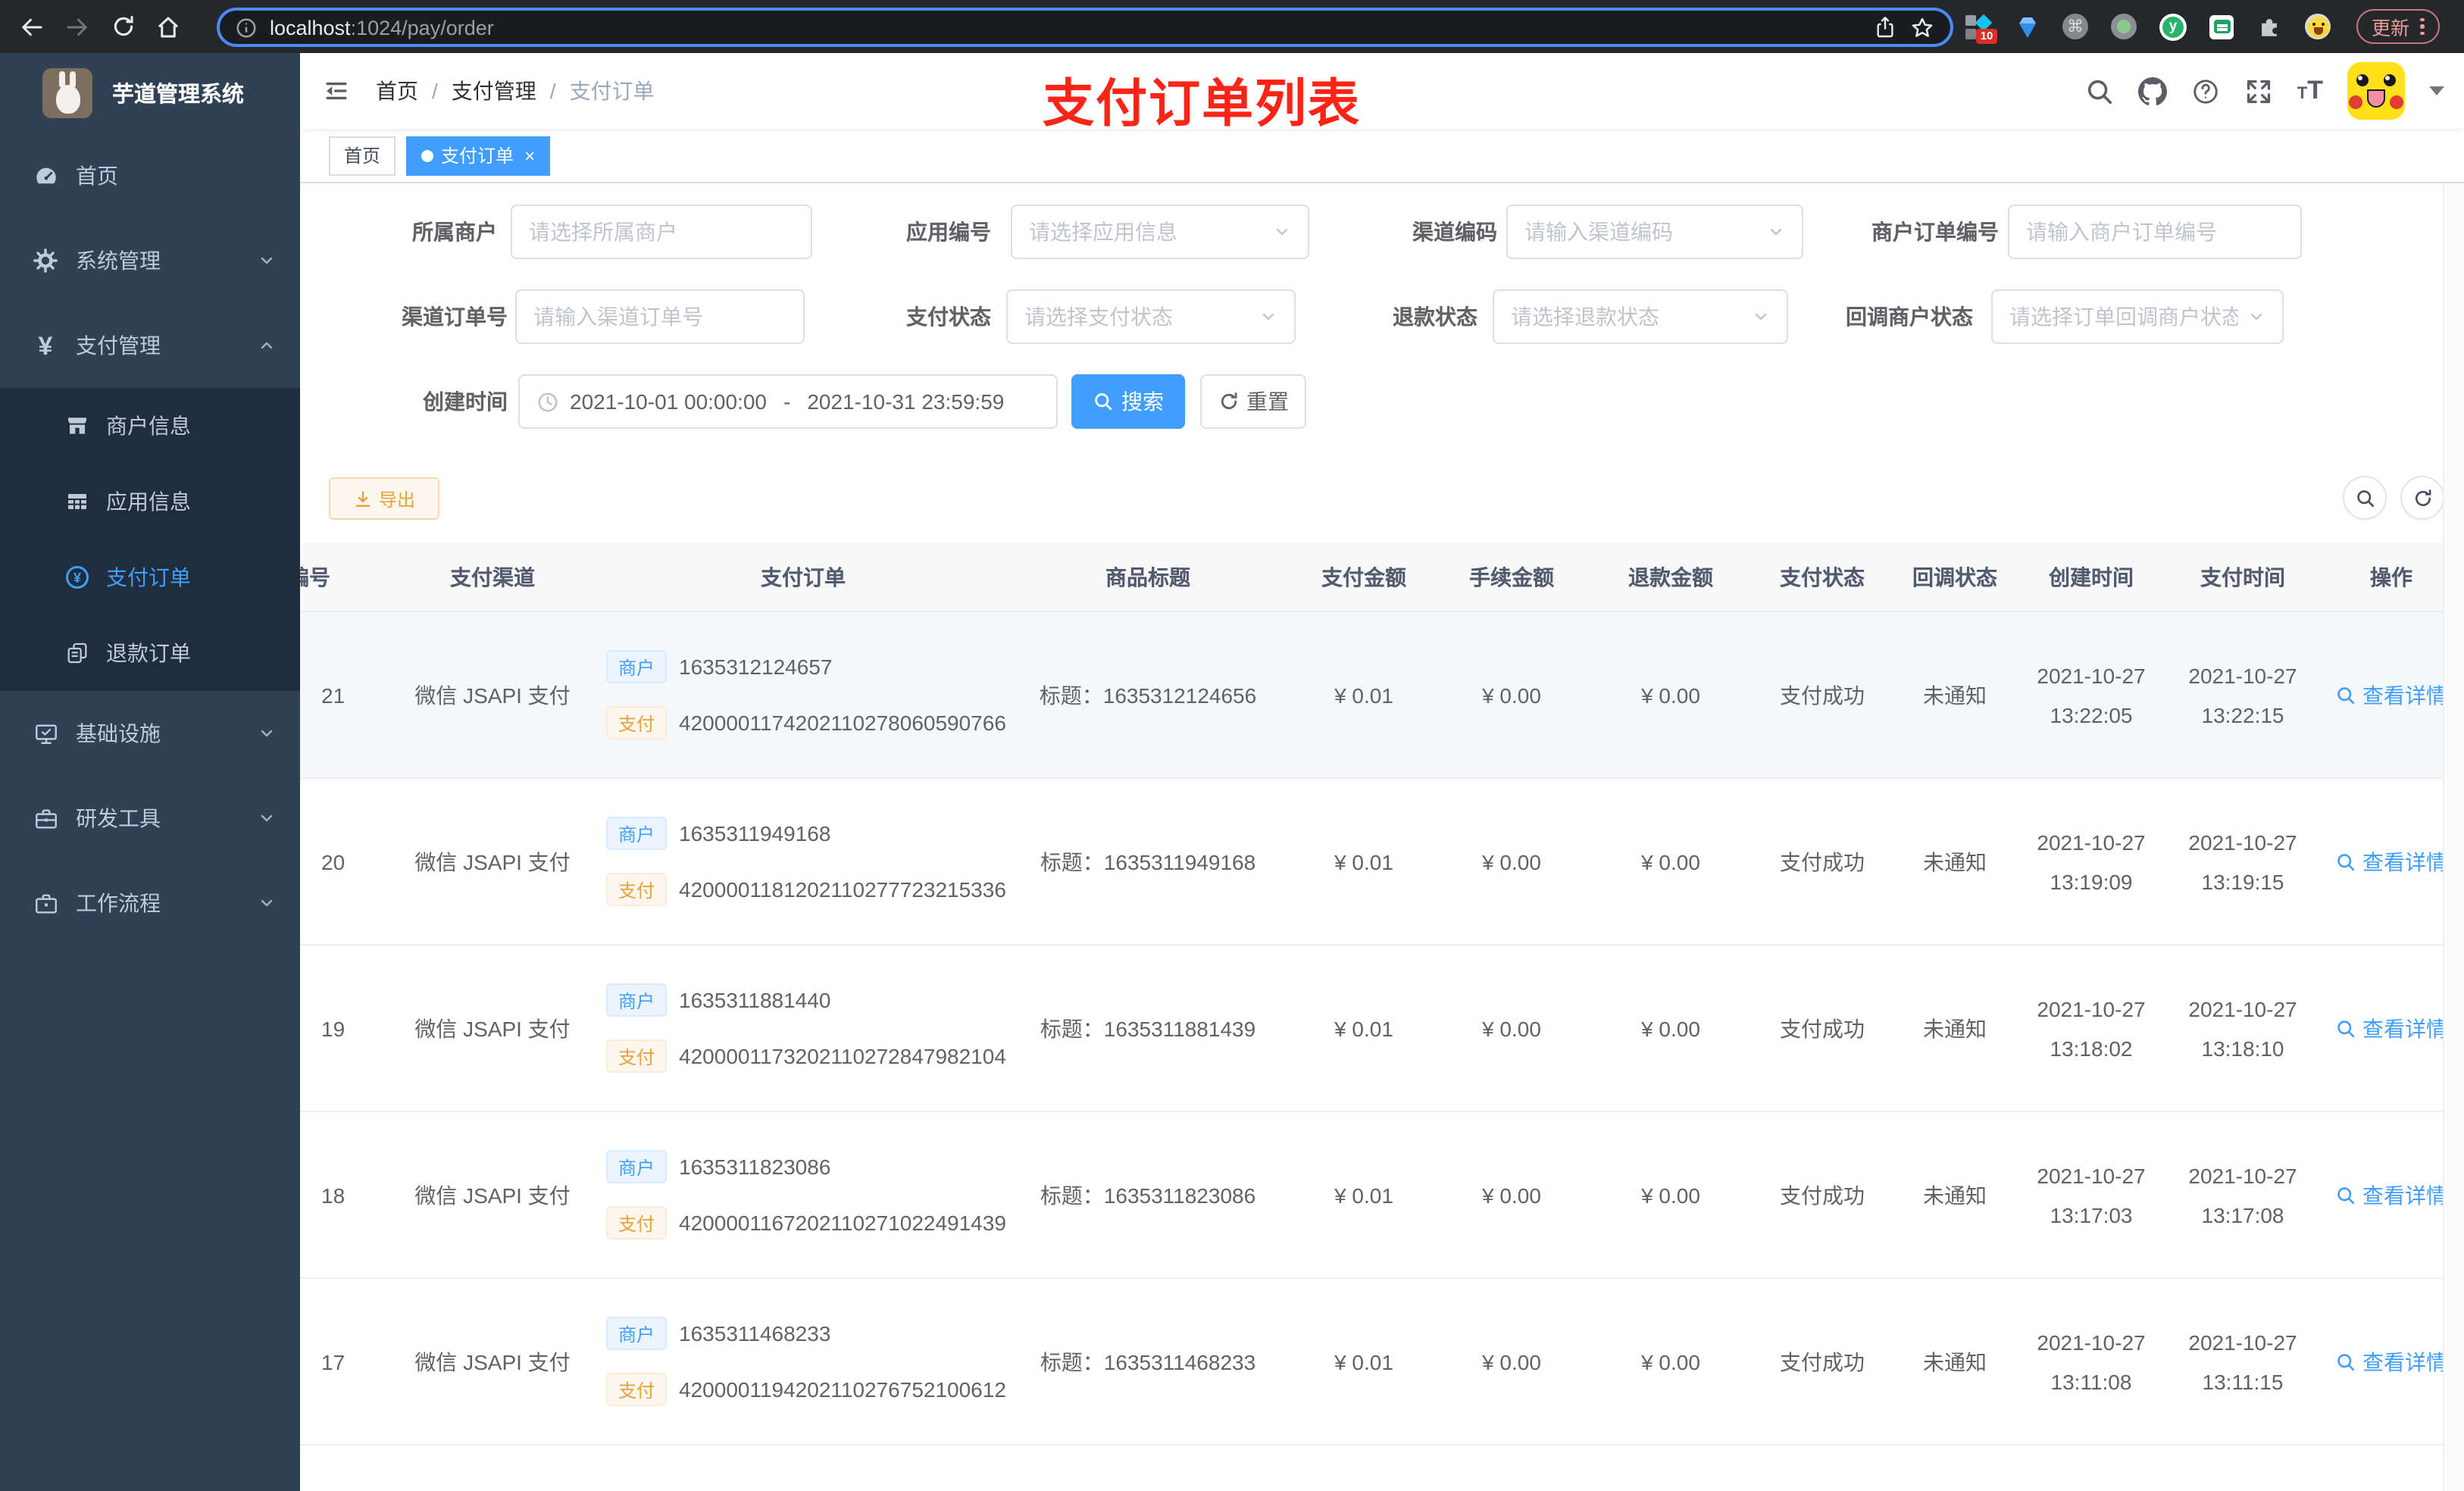  I want to click on text-input-field: 请选择所属商户, so click(661, 232).